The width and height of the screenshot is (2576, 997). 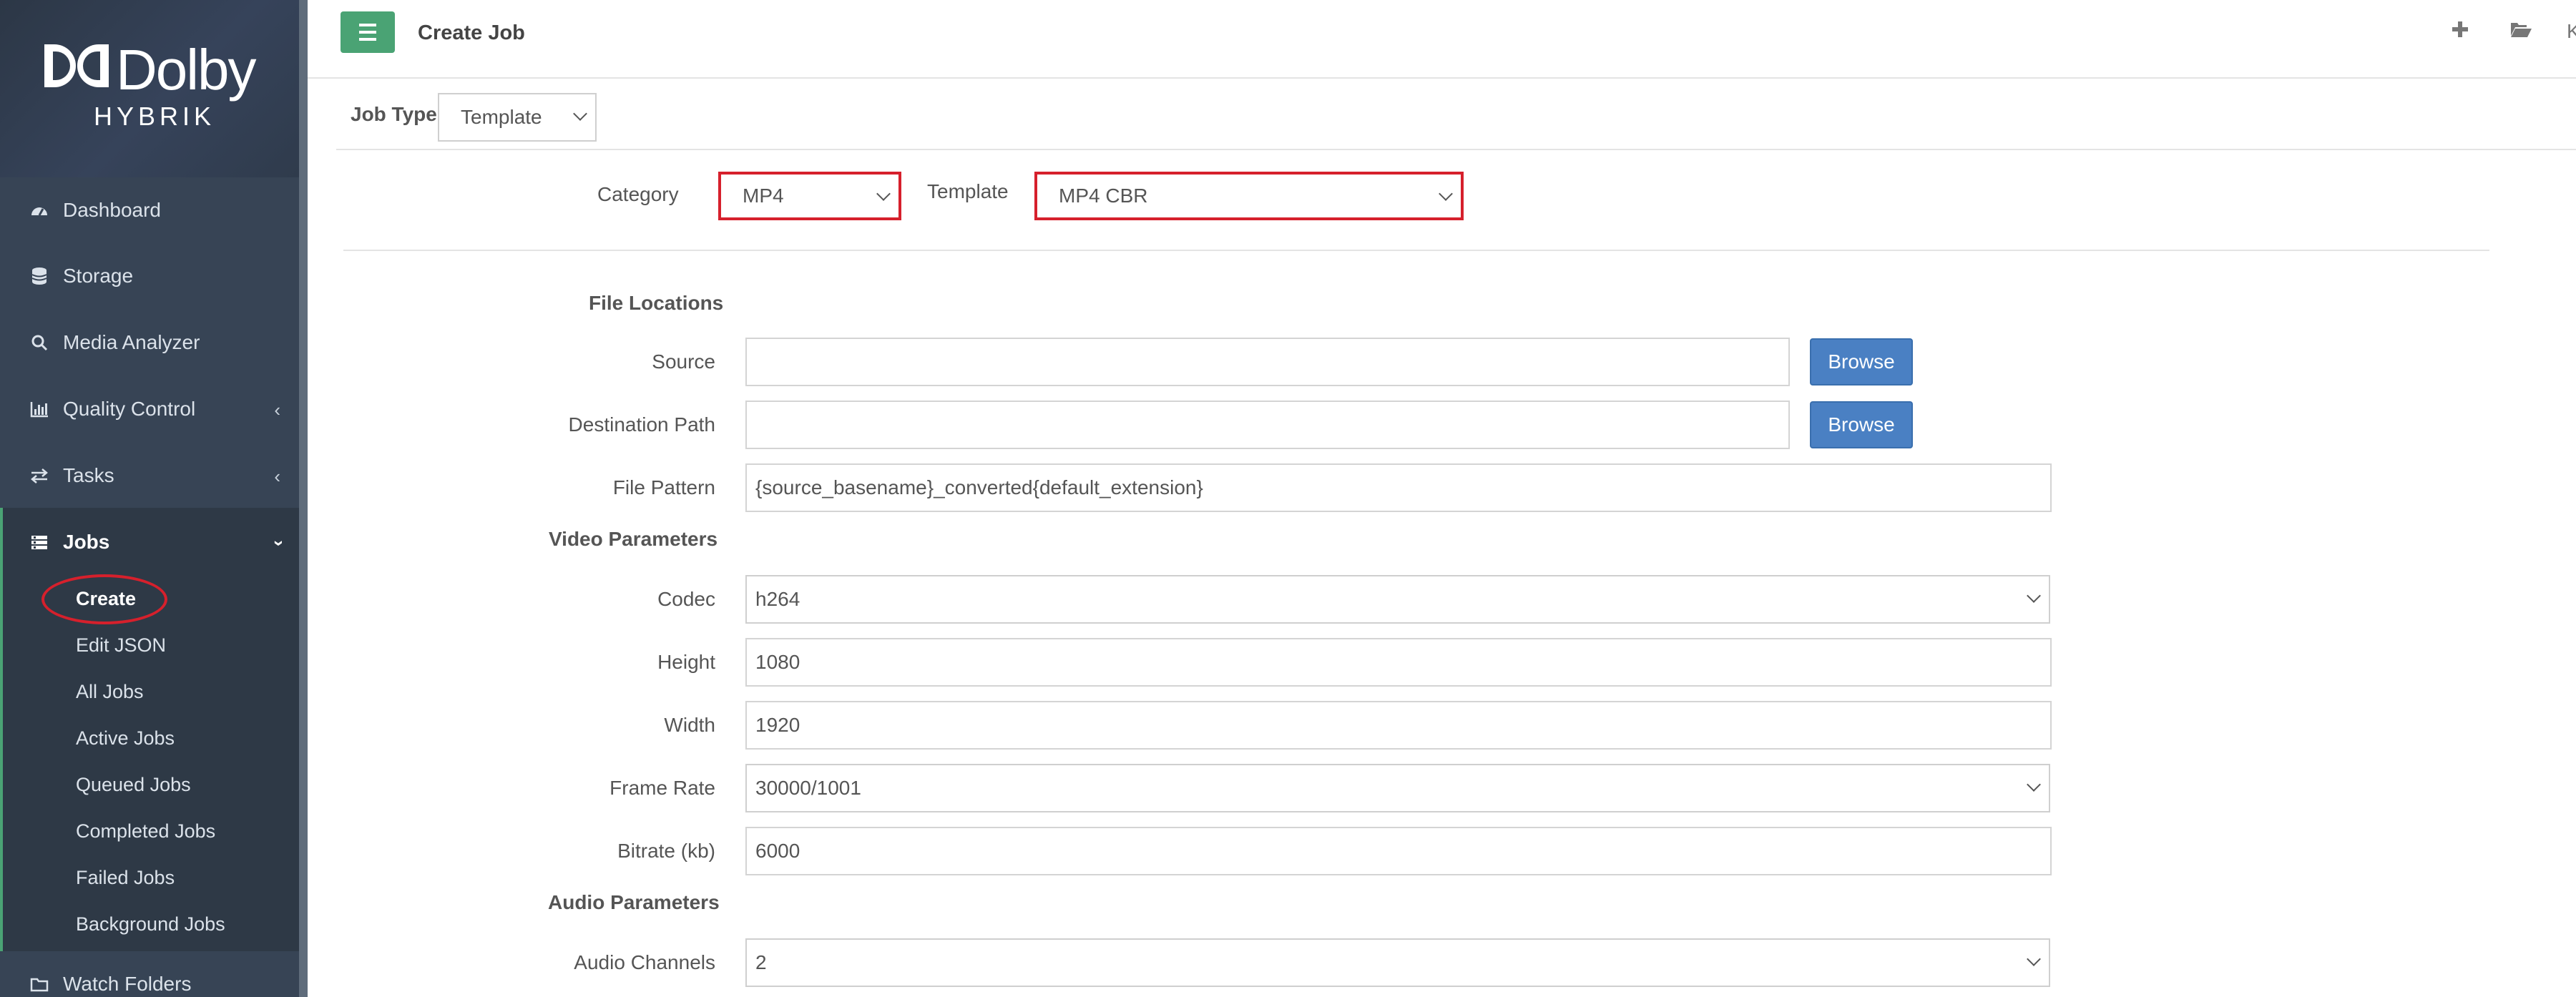 I want to click on bitrate-value: 6000, so click(x=777, y=851).